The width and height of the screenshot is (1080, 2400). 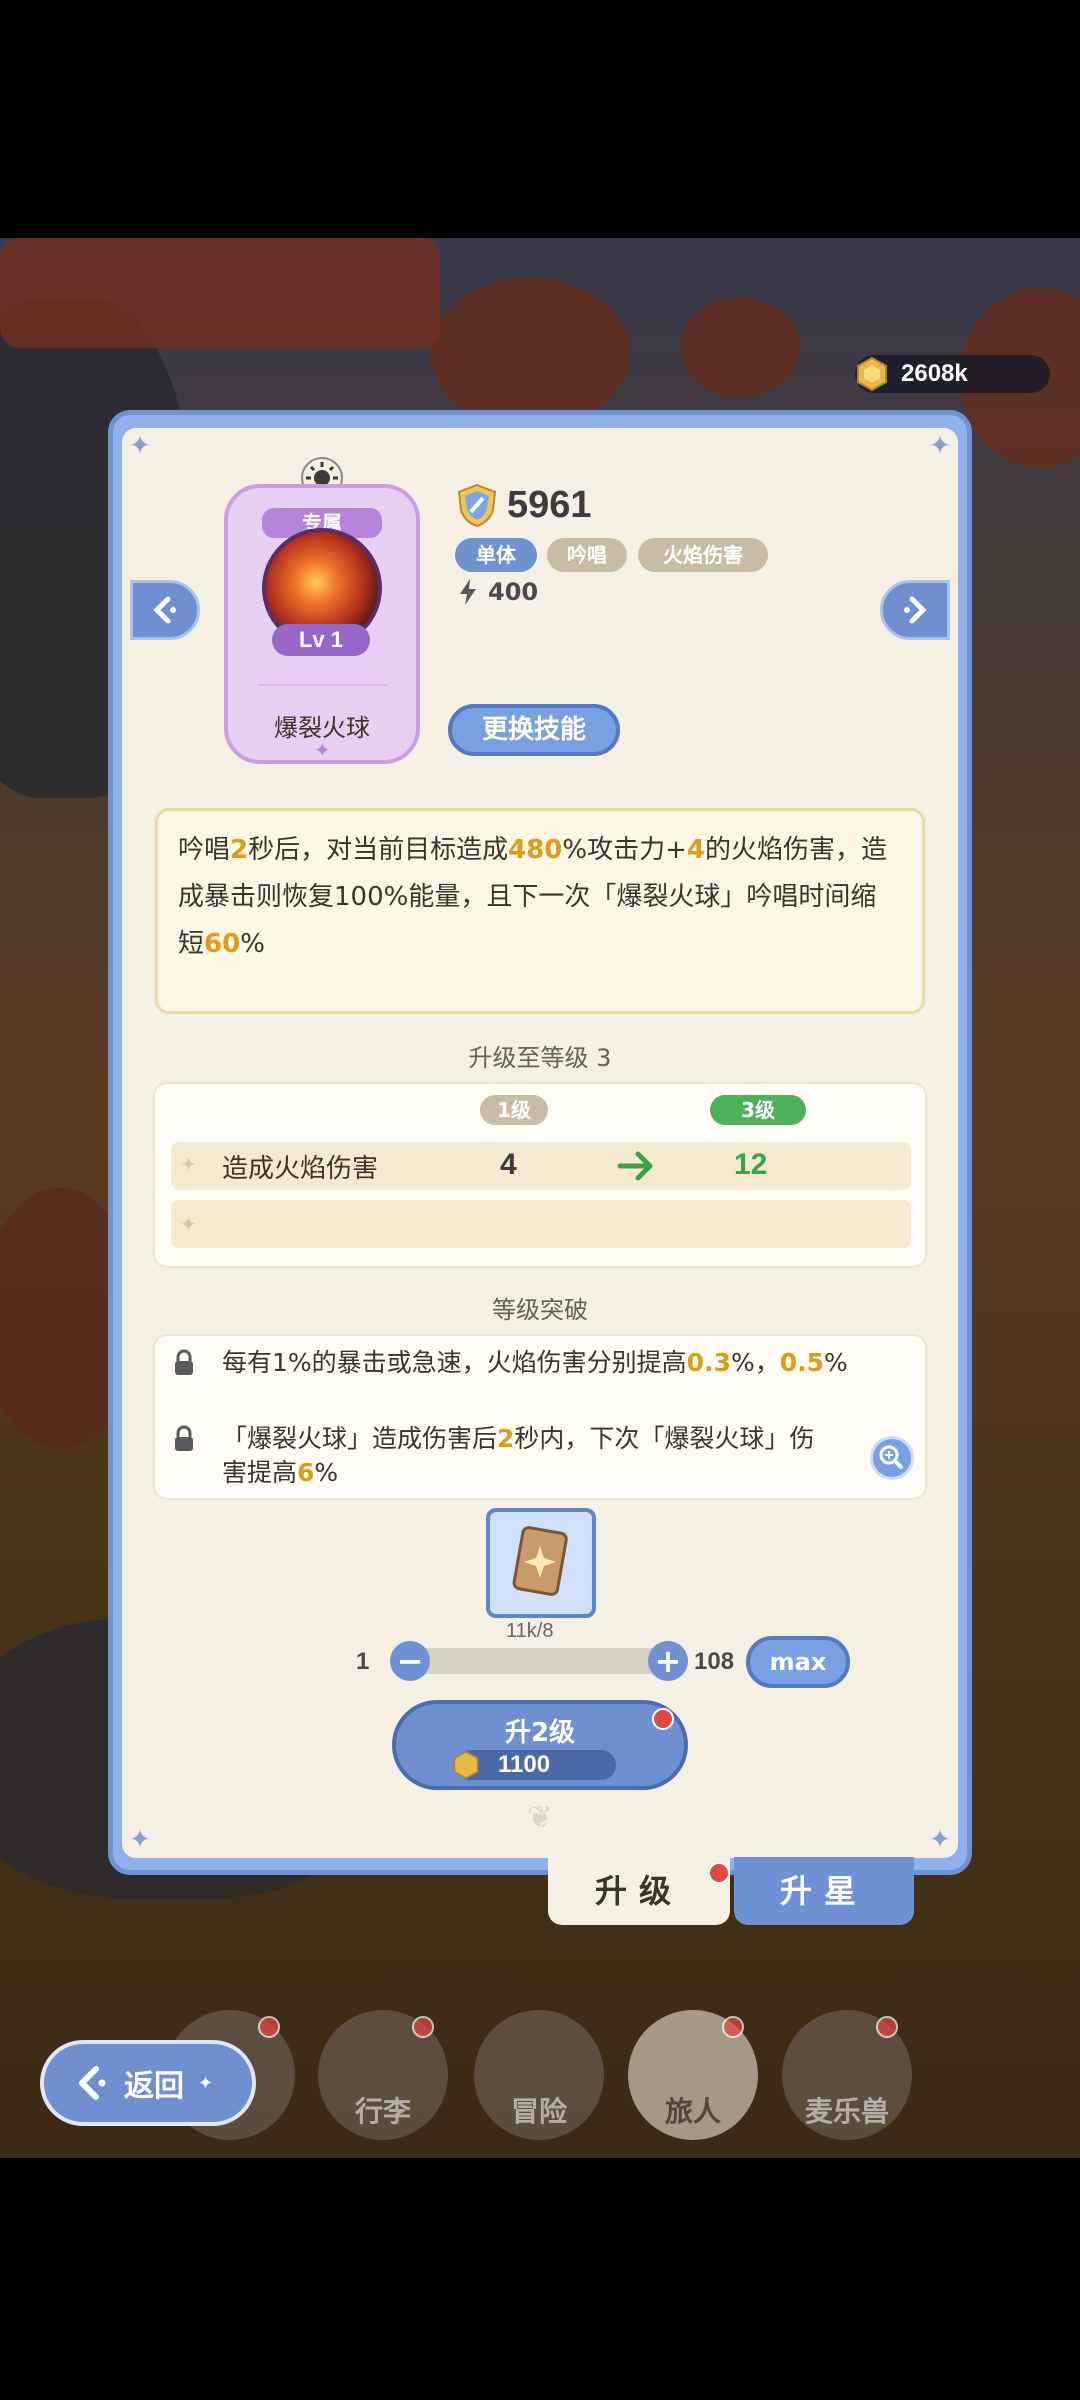 I want to click on coin-balance: 2608k, so click(x=952, y=374).